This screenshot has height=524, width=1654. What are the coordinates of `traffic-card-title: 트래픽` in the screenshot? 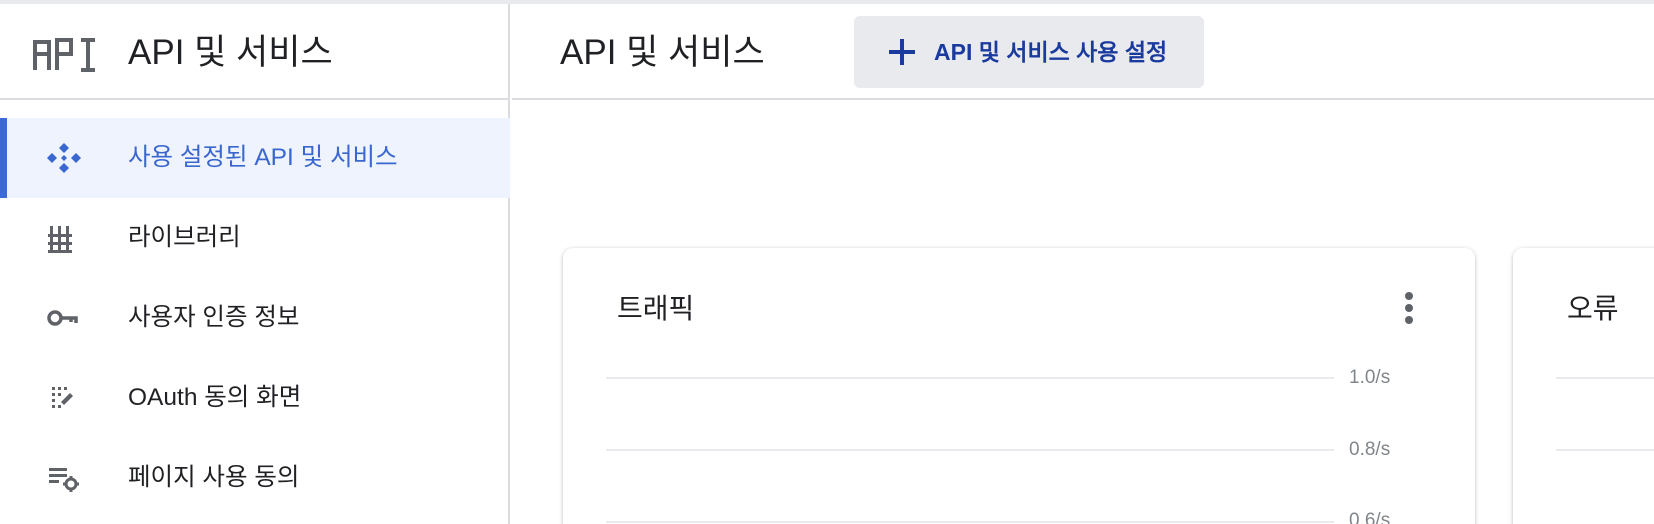 It's located at (656, 308).